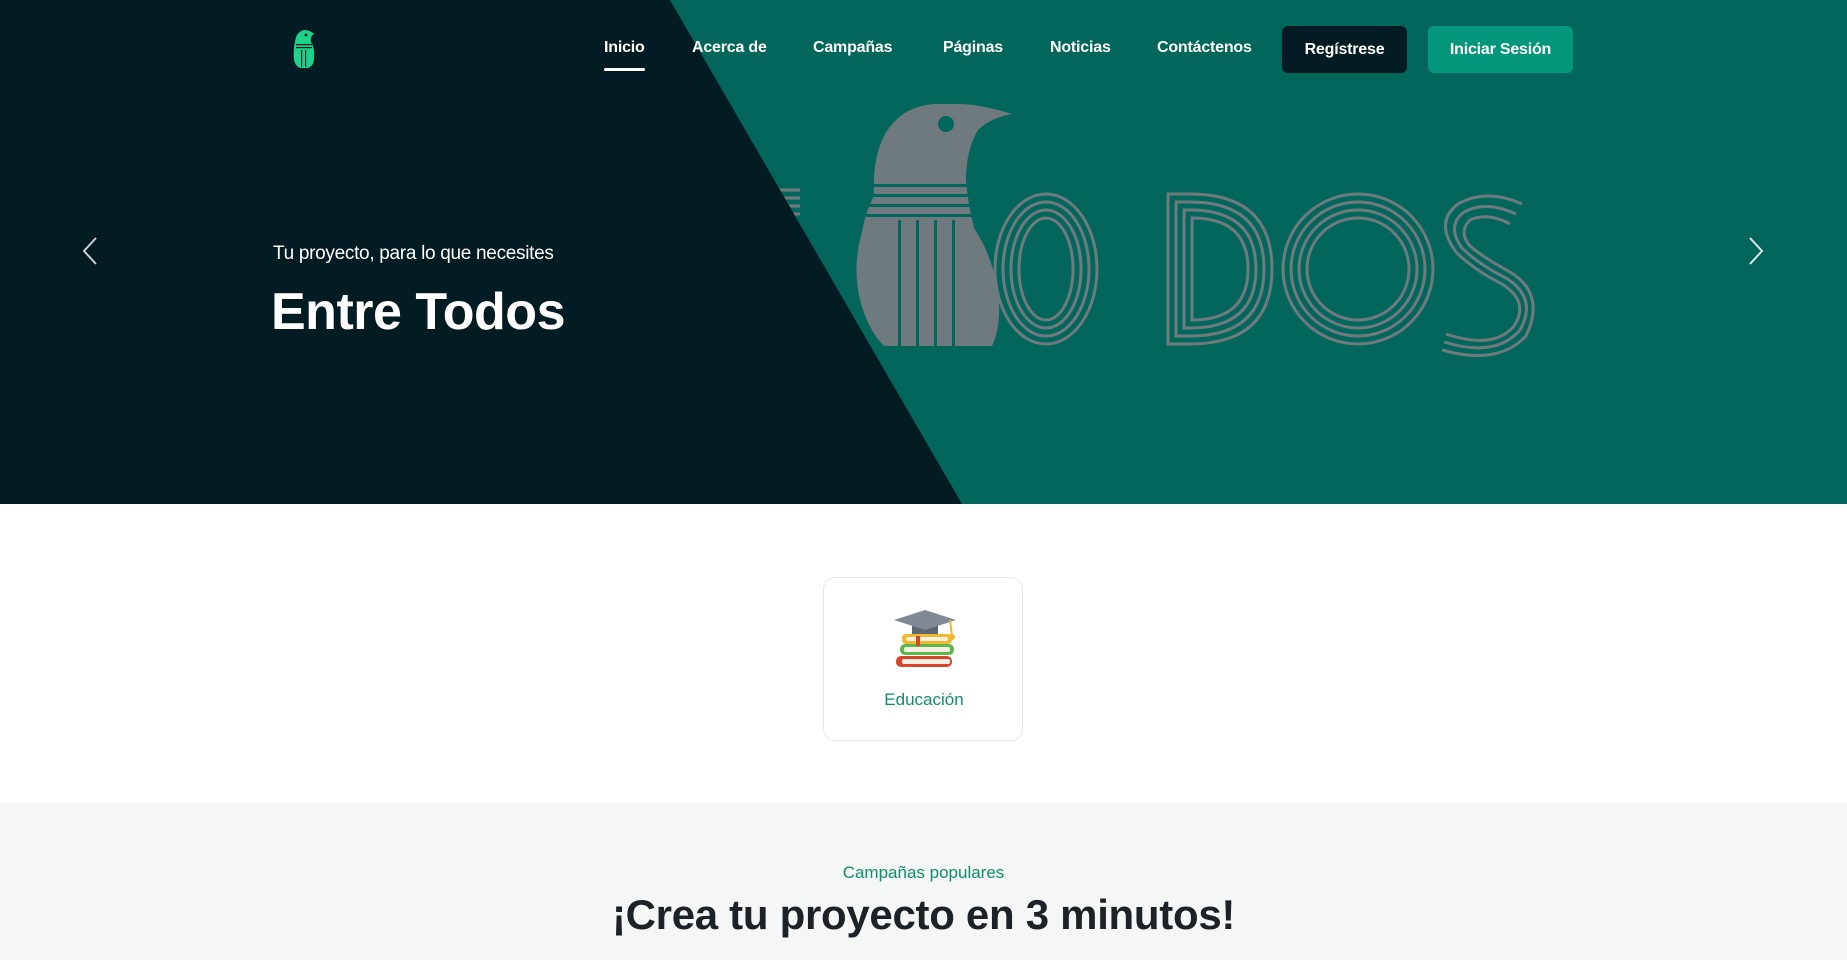 The image size is (1847, 960). What do you see at coordinates (91, 251) in the screenshot?
I see `carousel-prev-arrow-icon` at bounding box center [91, 251].